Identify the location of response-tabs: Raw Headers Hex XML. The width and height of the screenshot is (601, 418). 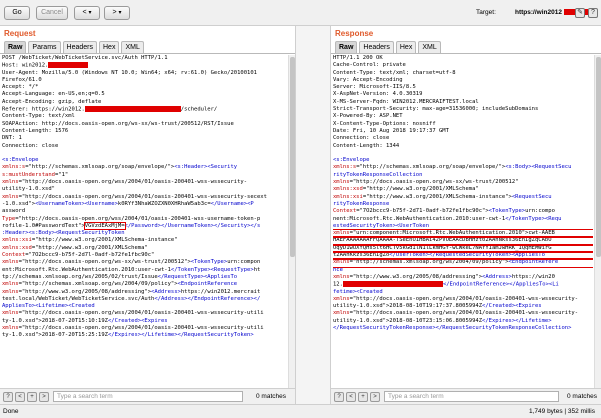
(388, 47).